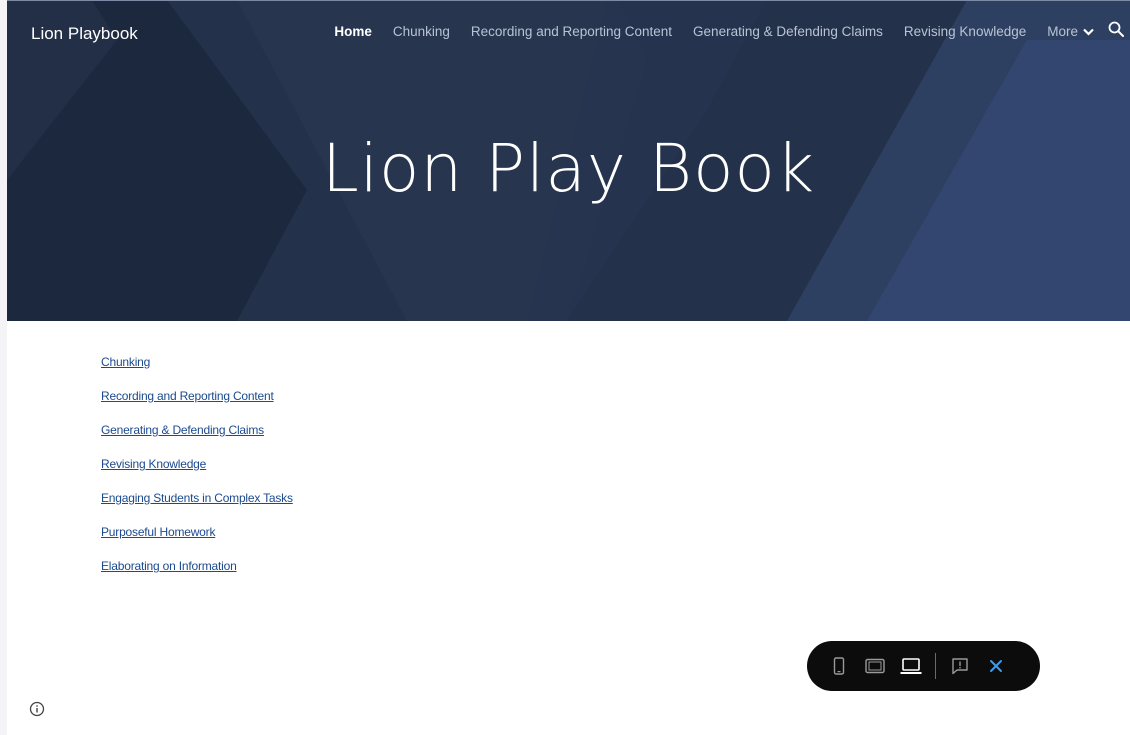  What do you see at coordinates (197, 566) in the screenshot?
I see `link-elaborating-information: Elaborating on Information` at bounding box center [197, 566].